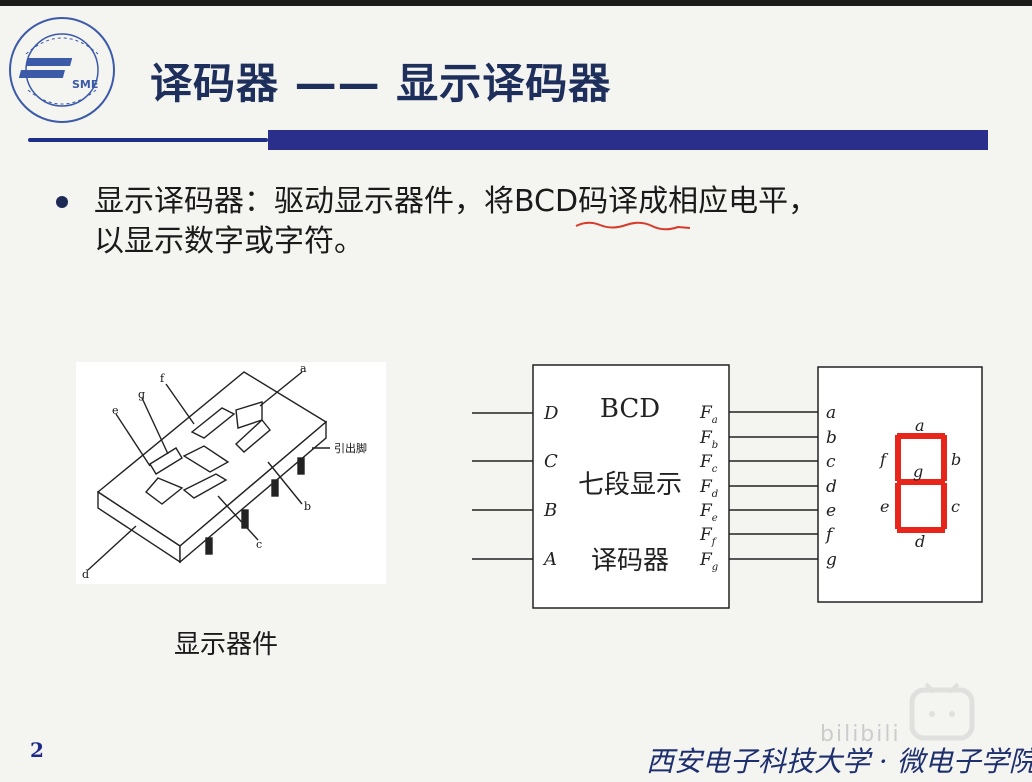  Describe the element at coordinates (259, 544) in the screenshot. I see `device-label-c: c` at that location.